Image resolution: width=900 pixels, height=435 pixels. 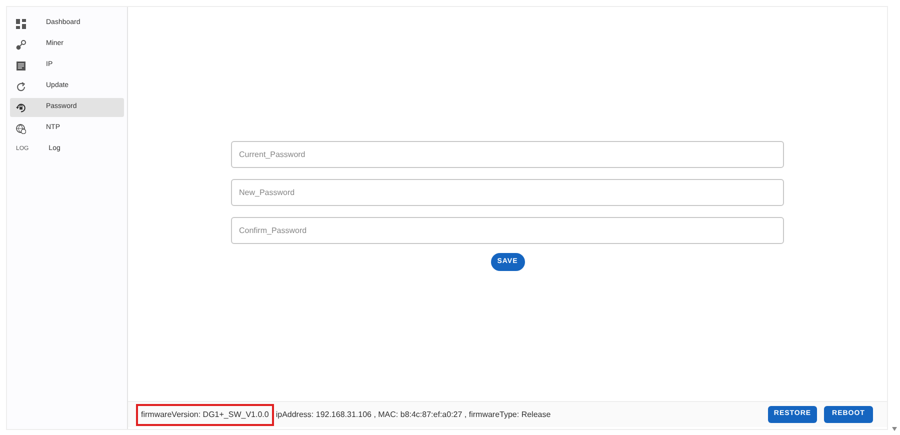 What do you see at coordinates (21, 129) in the screenshot?
I see `globe-clock-icon` at bounding box center [21, 129].